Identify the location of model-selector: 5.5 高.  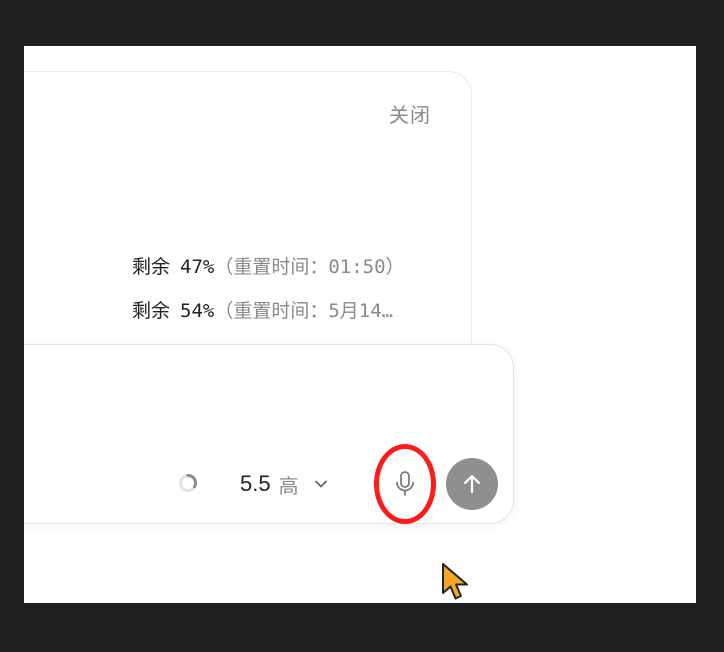
(284, 484).